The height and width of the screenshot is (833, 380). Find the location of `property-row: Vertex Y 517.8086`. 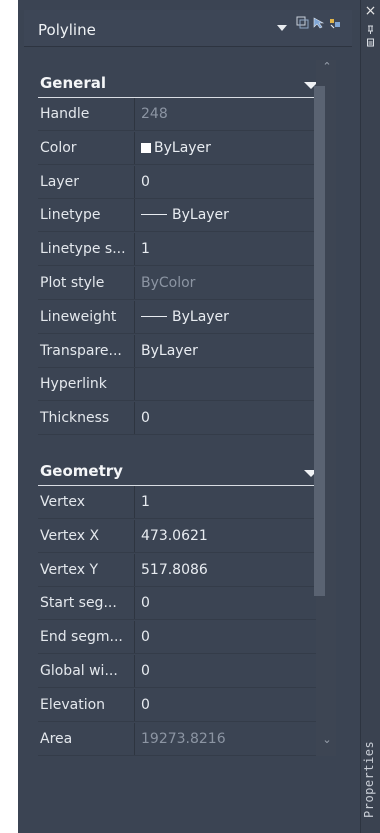

property-row: Vertex Y 517.8086 is located at coordinates (182, 570).